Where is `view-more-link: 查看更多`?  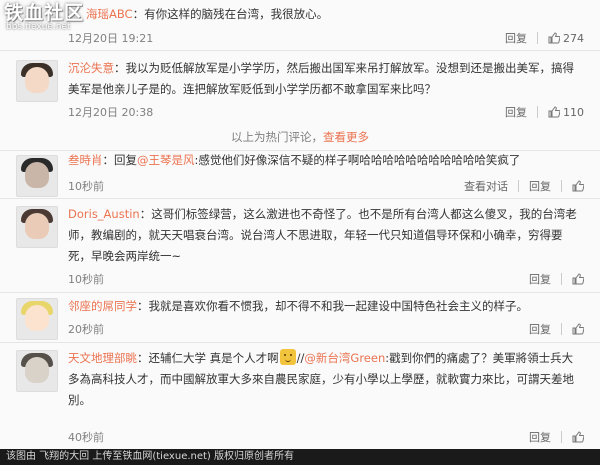 view-more-link: 查看更多 is located at coordinates (346, 137).